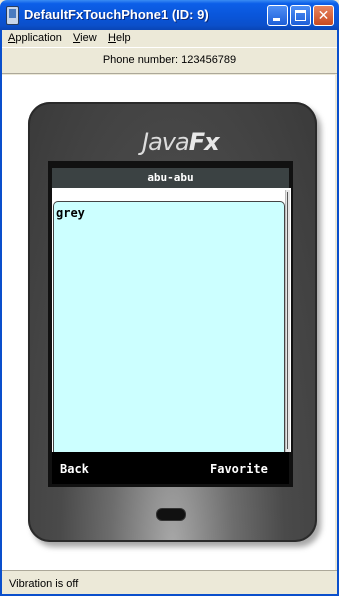 This screenshot has width=339, height=596. Describe the element at coordinates (1, 313) in the screenshot. I see `window-frame-left` at that location.